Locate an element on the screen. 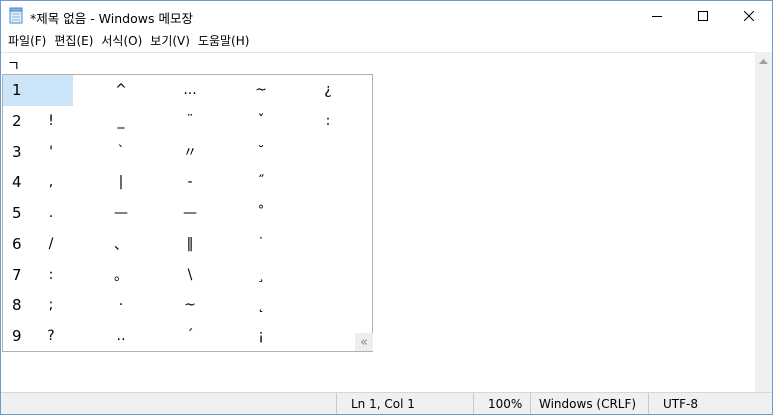  menu-bar: 파일(F) 편집(E) 서식(O) 보기(V) 도움말(H) is located at coordinates (386, 41).